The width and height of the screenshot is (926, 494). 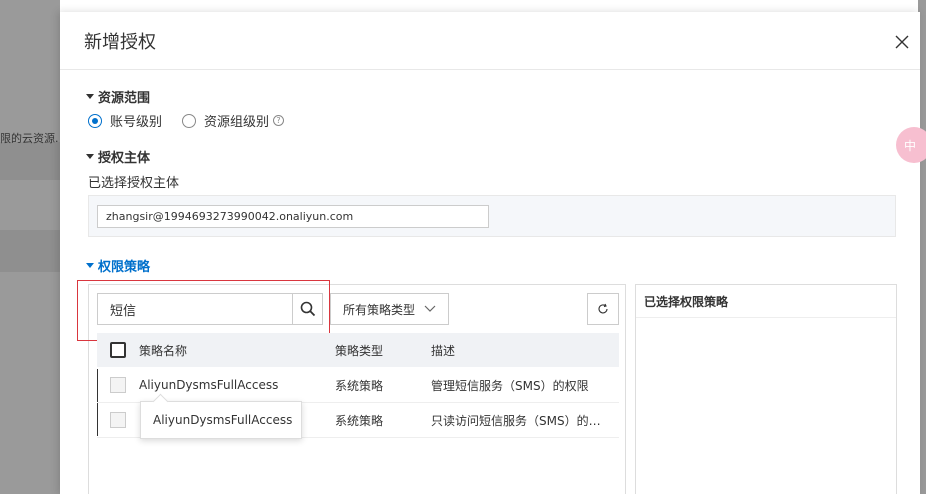 I want to click on background-text: 限的云资源., so click(x=29, y=138).